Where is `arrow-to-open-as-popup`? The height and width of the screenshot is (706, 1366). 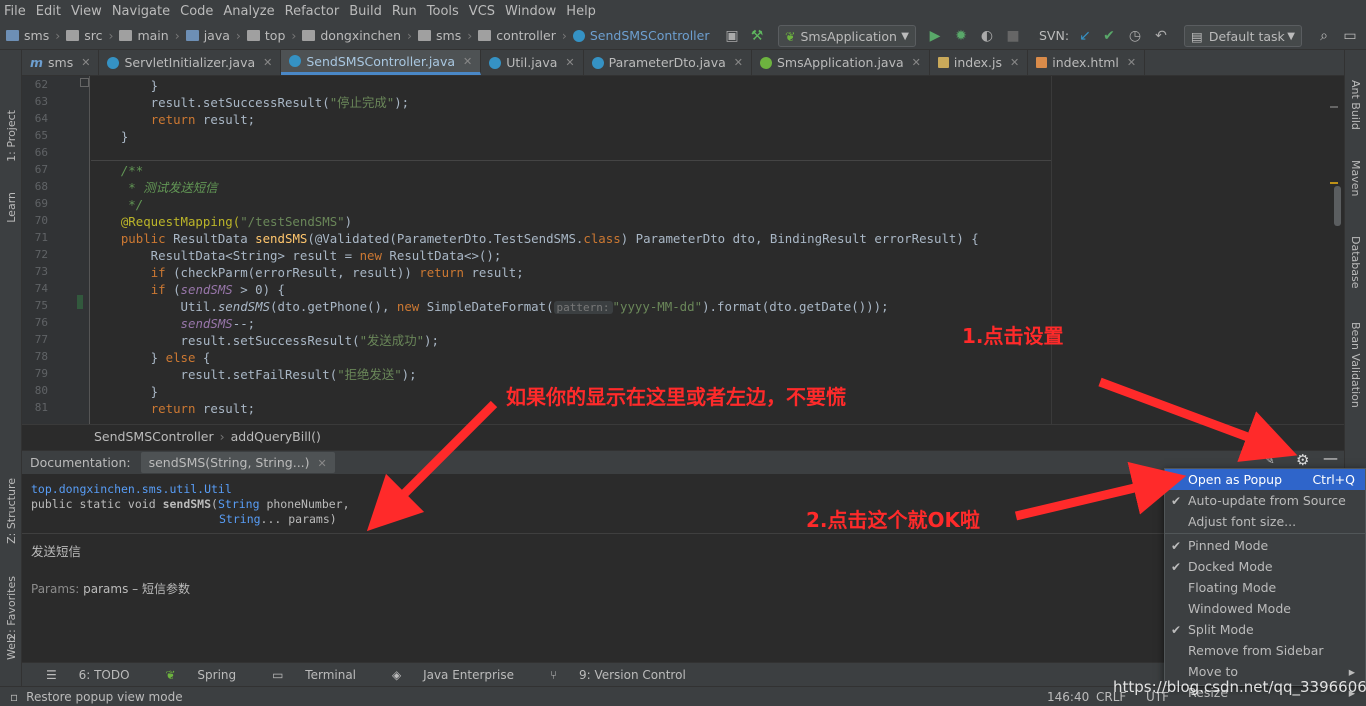
arrow-to-open-as-popup is located at coordinates (1100, 491).